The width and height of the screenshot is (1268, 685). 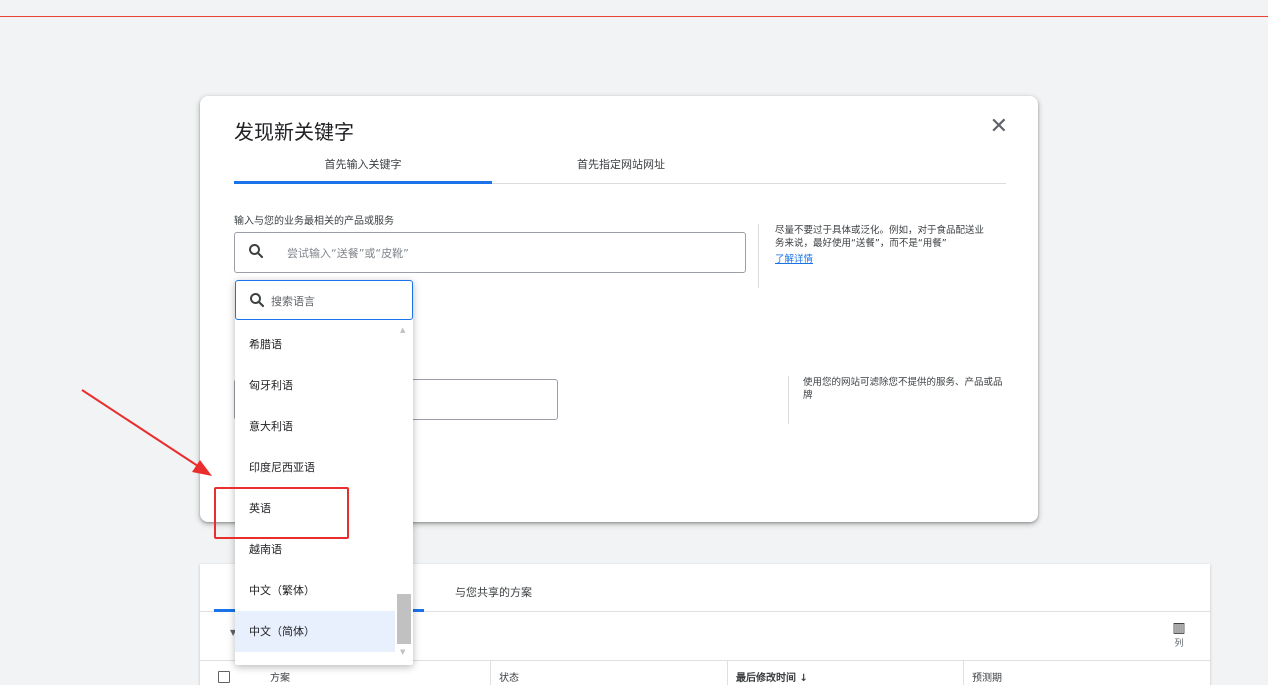 What do you see at coordinates (882, 259) in the screenshot?
I see `learn-more-link: 了解详情` at bounding box center [882, 259].